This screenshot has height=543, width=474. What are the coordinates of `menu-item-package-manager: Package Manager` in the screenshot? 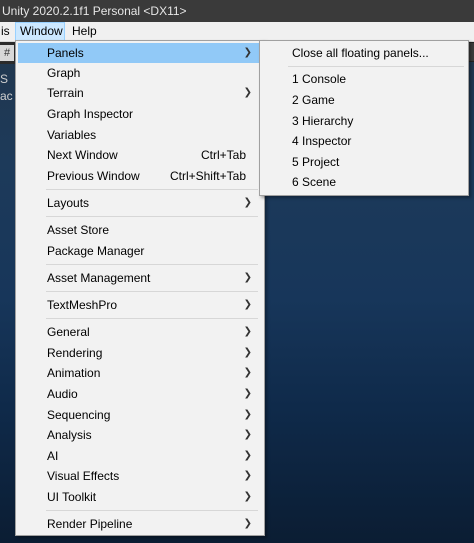 It's located at (140, 251).